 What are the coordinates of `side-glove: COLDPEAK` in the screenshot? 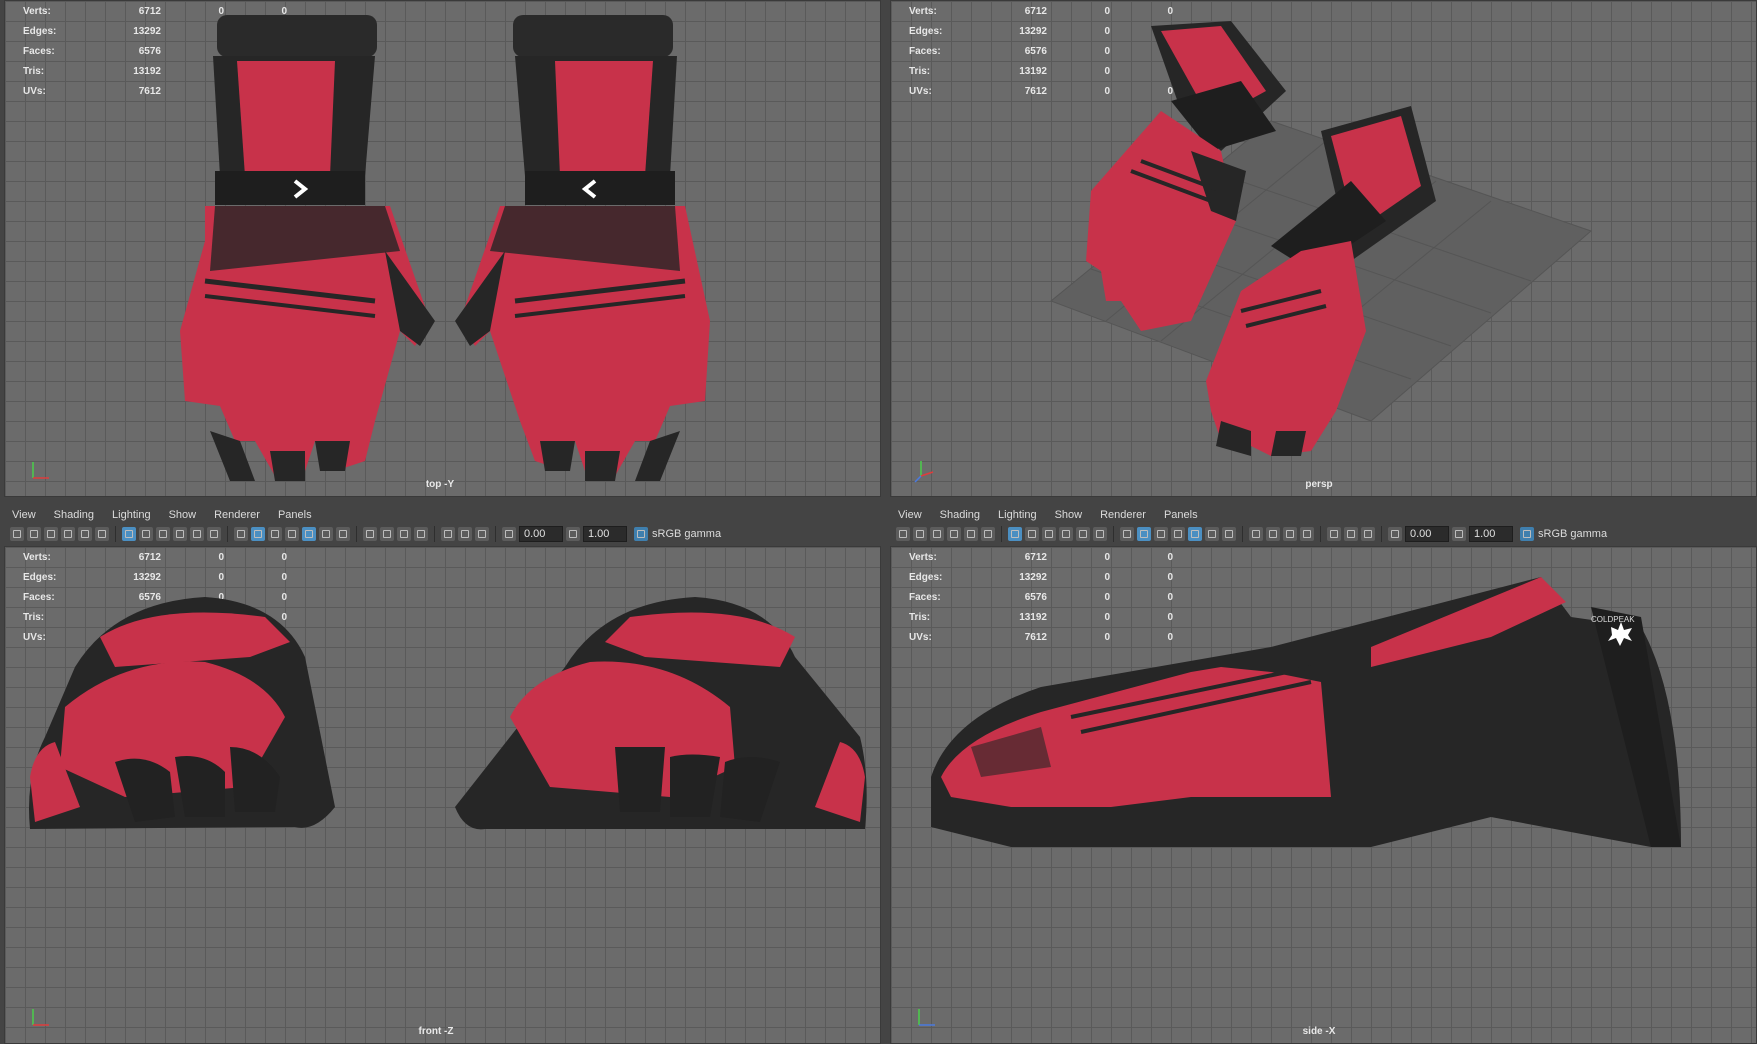 It's located at (1306, 712).